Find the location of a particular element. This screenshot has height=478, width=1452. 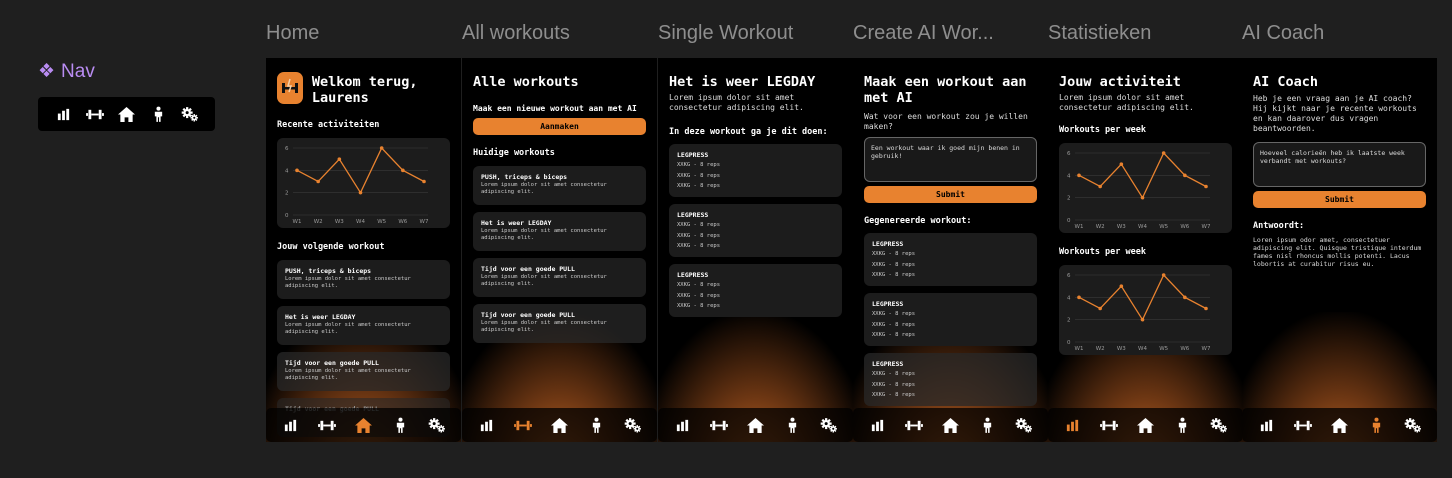

x-tick-label: W1 is located at coordinates (297, 222).